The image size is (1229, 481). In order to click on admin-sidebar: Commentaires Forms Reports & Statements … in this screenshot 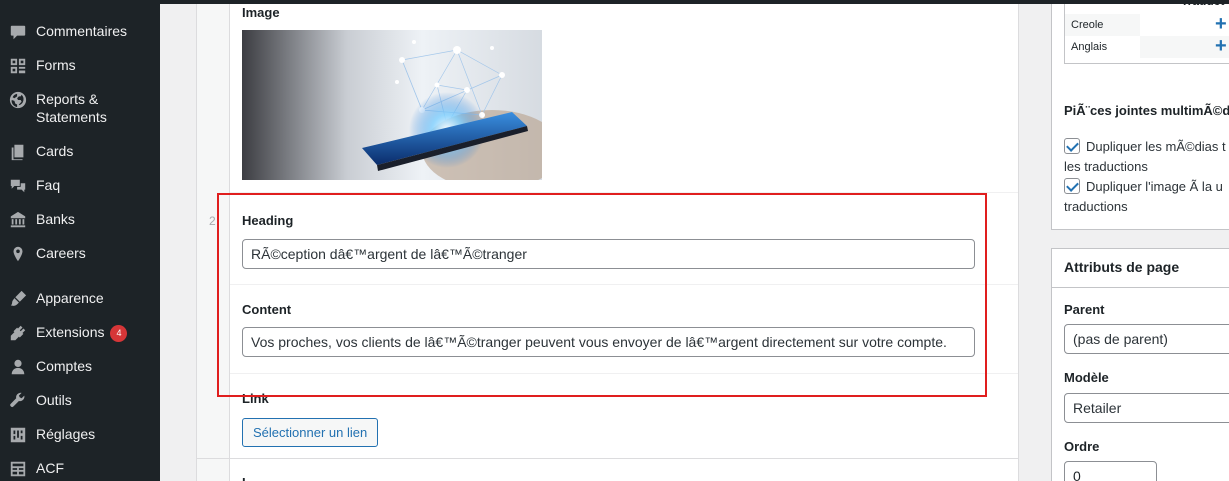, I will do `click(80, 240)`.